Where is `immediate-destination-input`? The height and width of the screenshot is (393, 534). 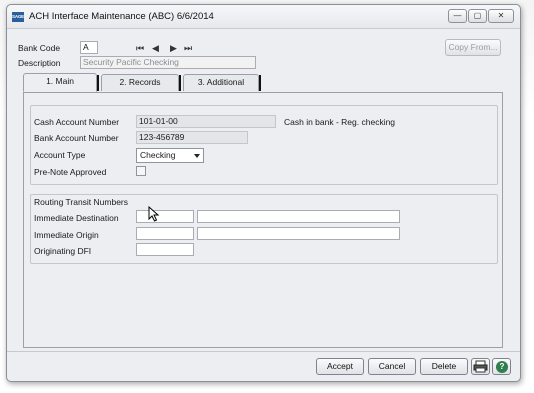
immediate-destination-input is located at coordinates (165, 216).